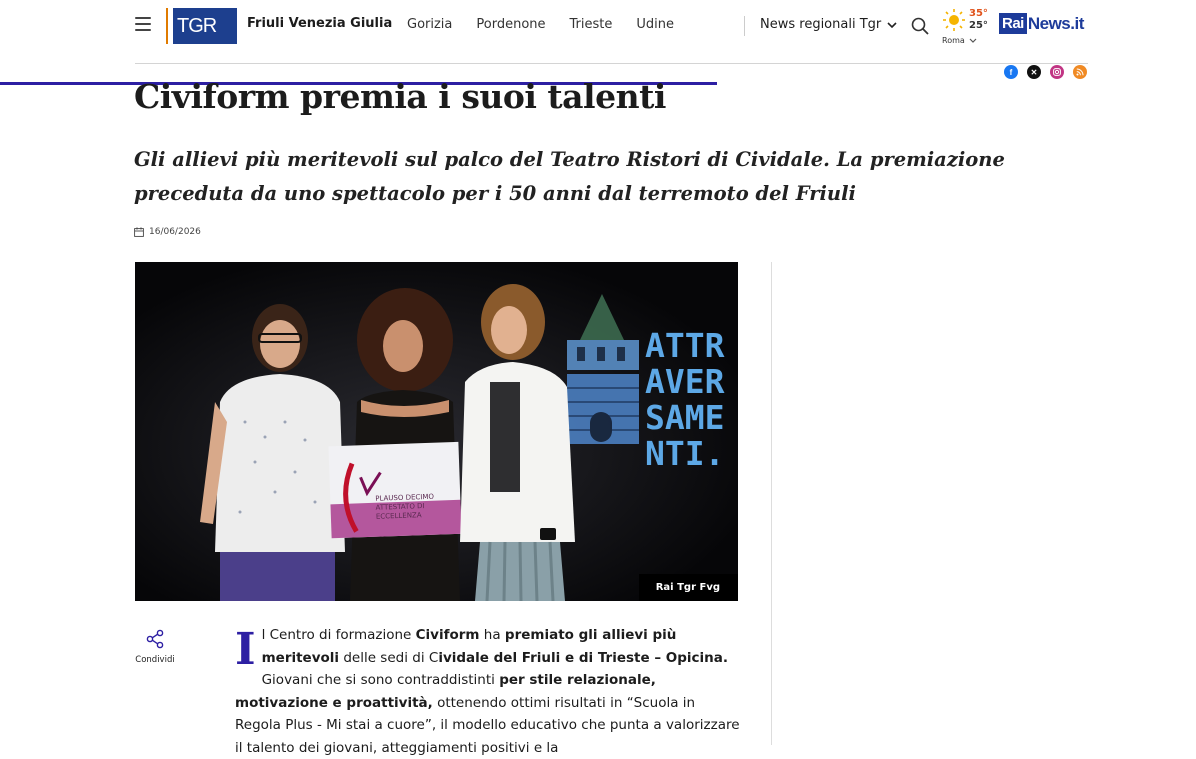 The width and height of the screenshot is (1196, 759). What do you see at coordinates (389, 657) in the screenshot?
I see `body-text: delle sedi di C` at bounding box center [389, 657].